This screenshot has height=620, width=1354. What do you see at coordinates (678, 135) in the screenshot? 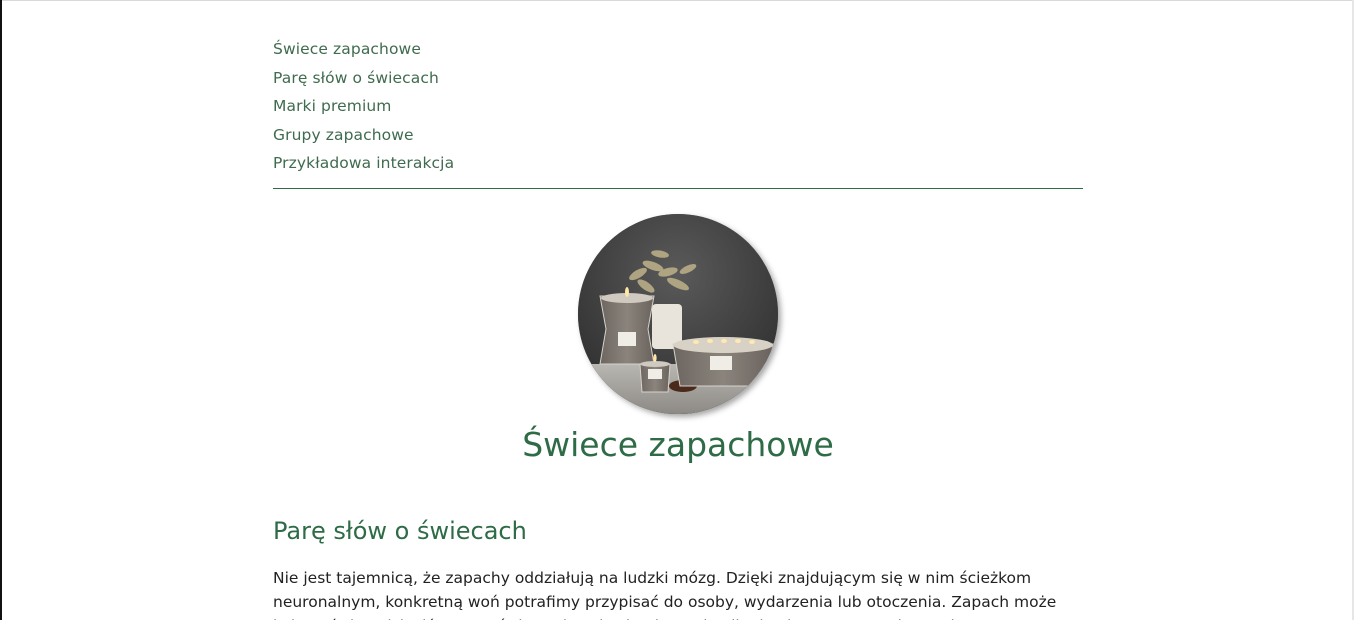
I see `nav-link-grupy-zapachowe: Grupy zapachowe` at bounding box center [678, 135].